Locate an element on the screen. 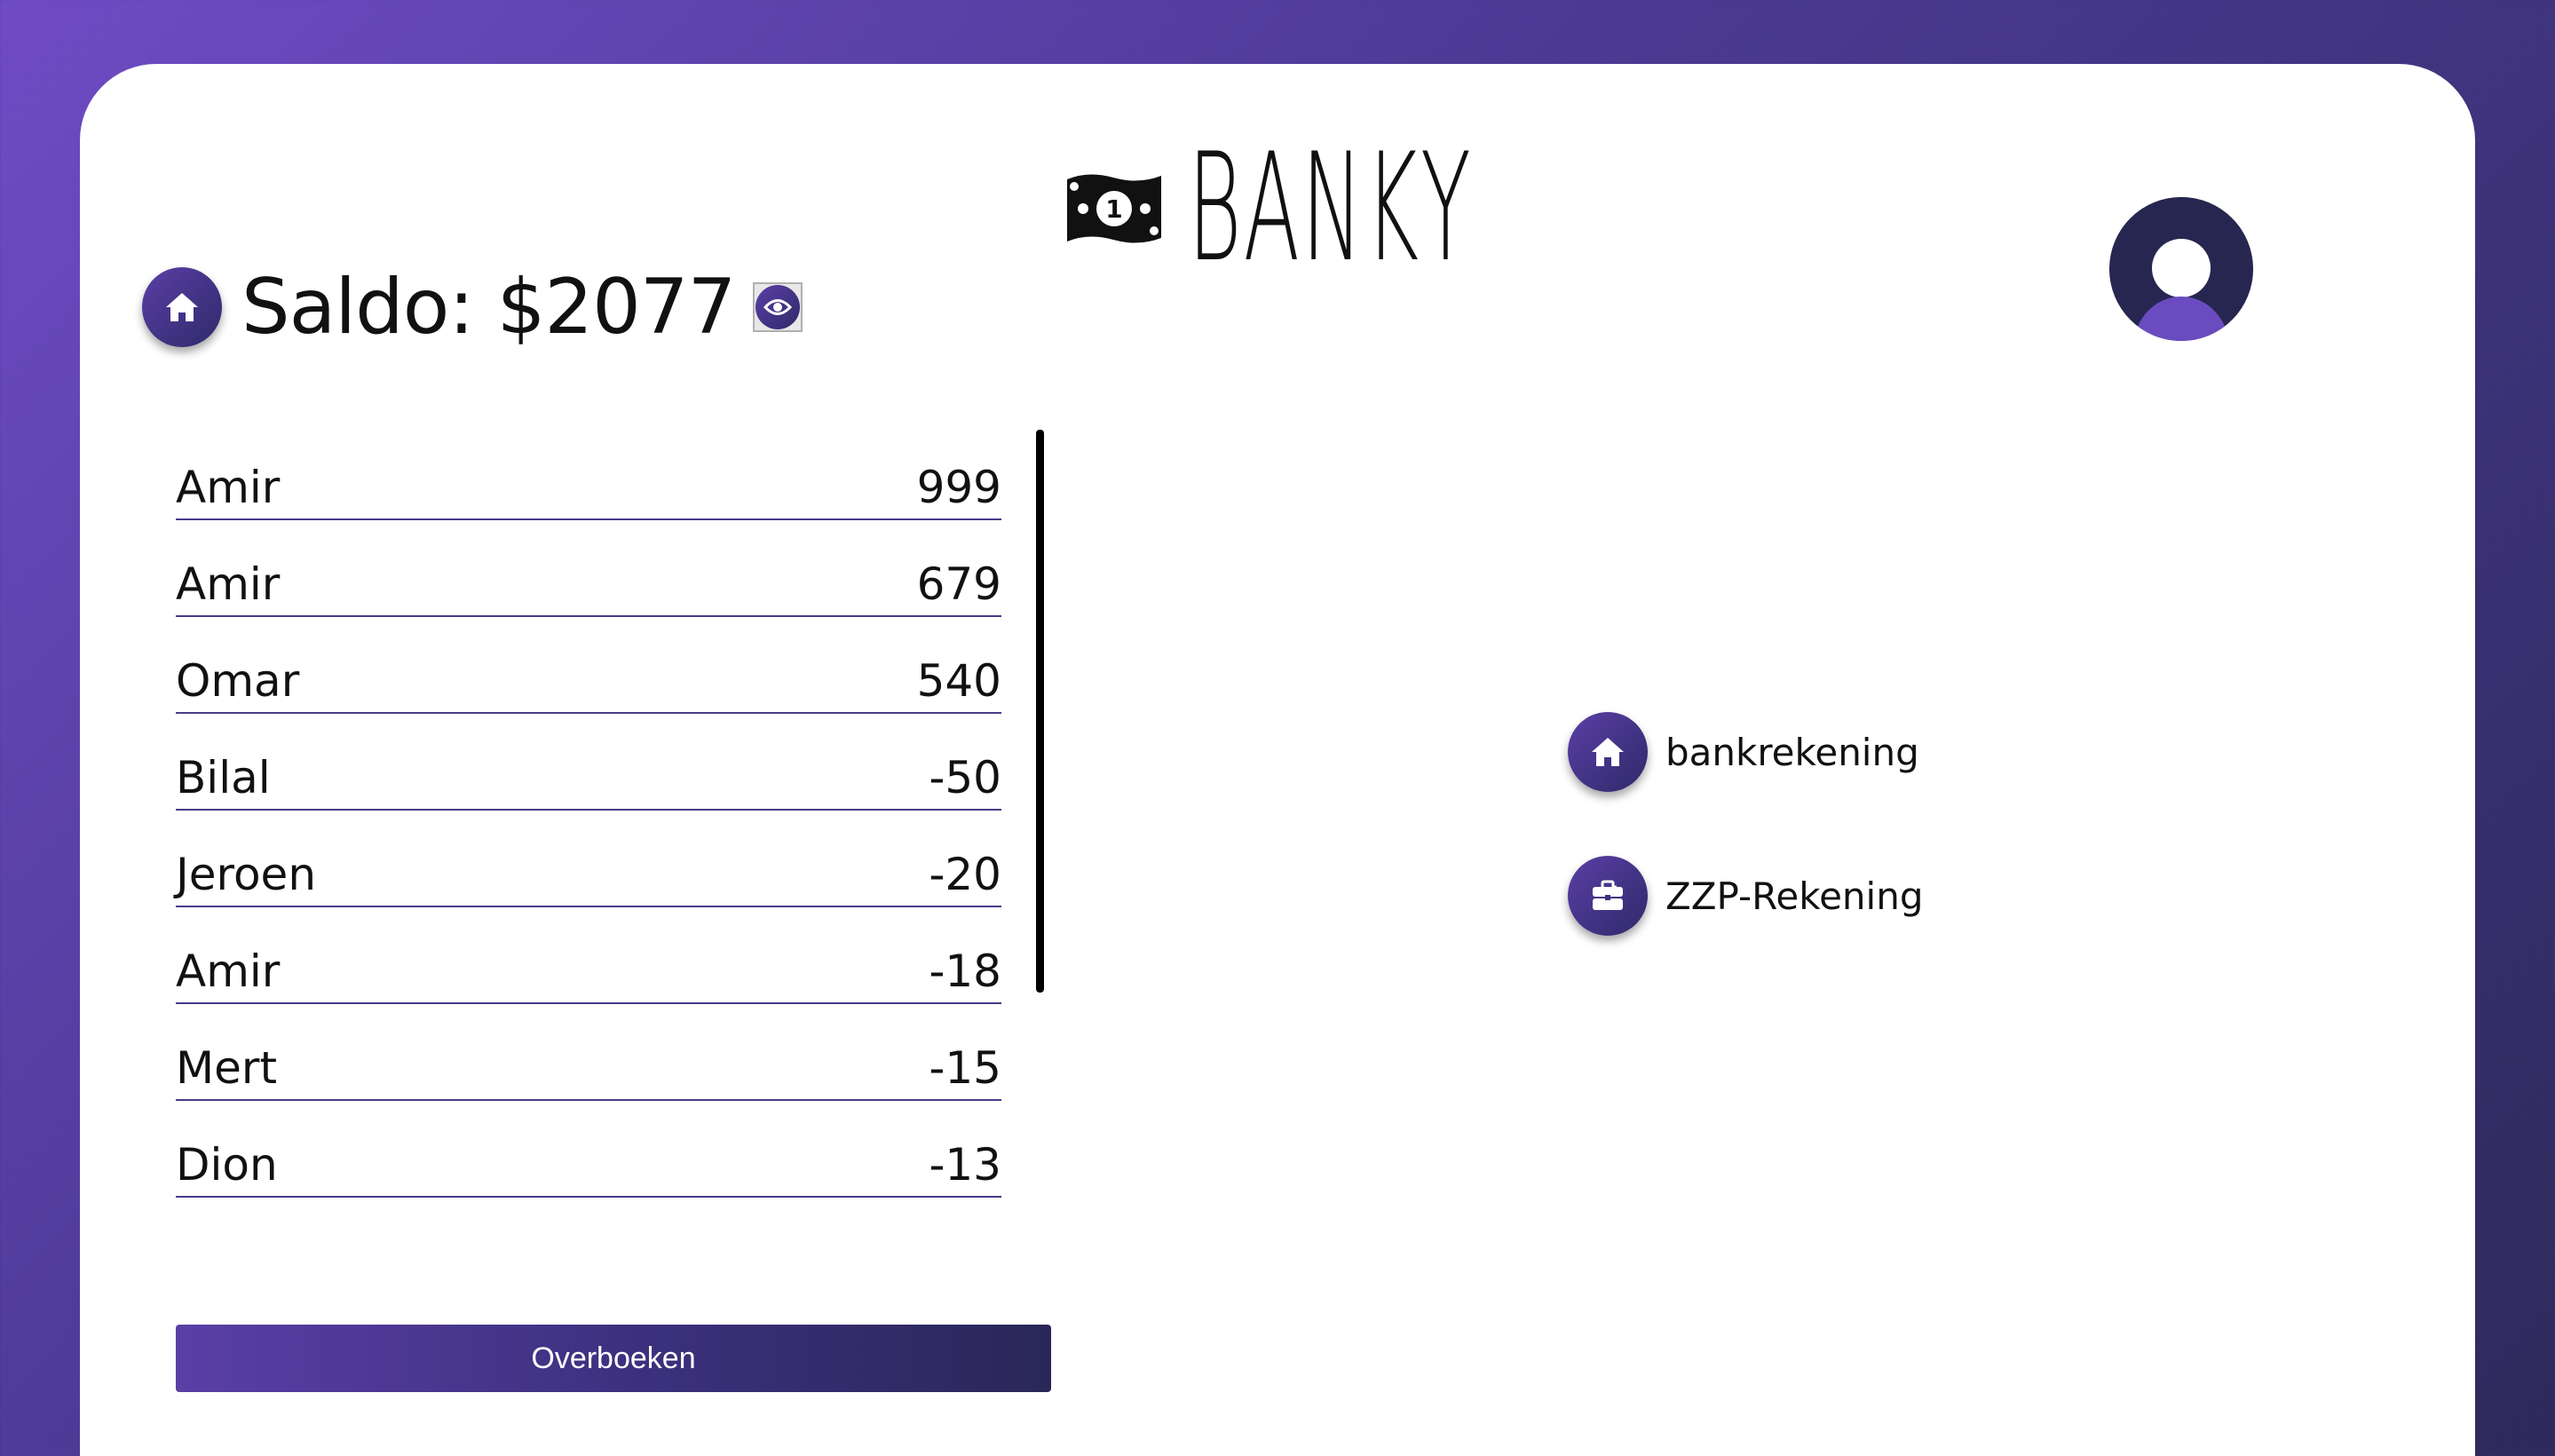 The image size is (2555, 1456). transaction-amount: -50 is located at coordinates (965, 777).